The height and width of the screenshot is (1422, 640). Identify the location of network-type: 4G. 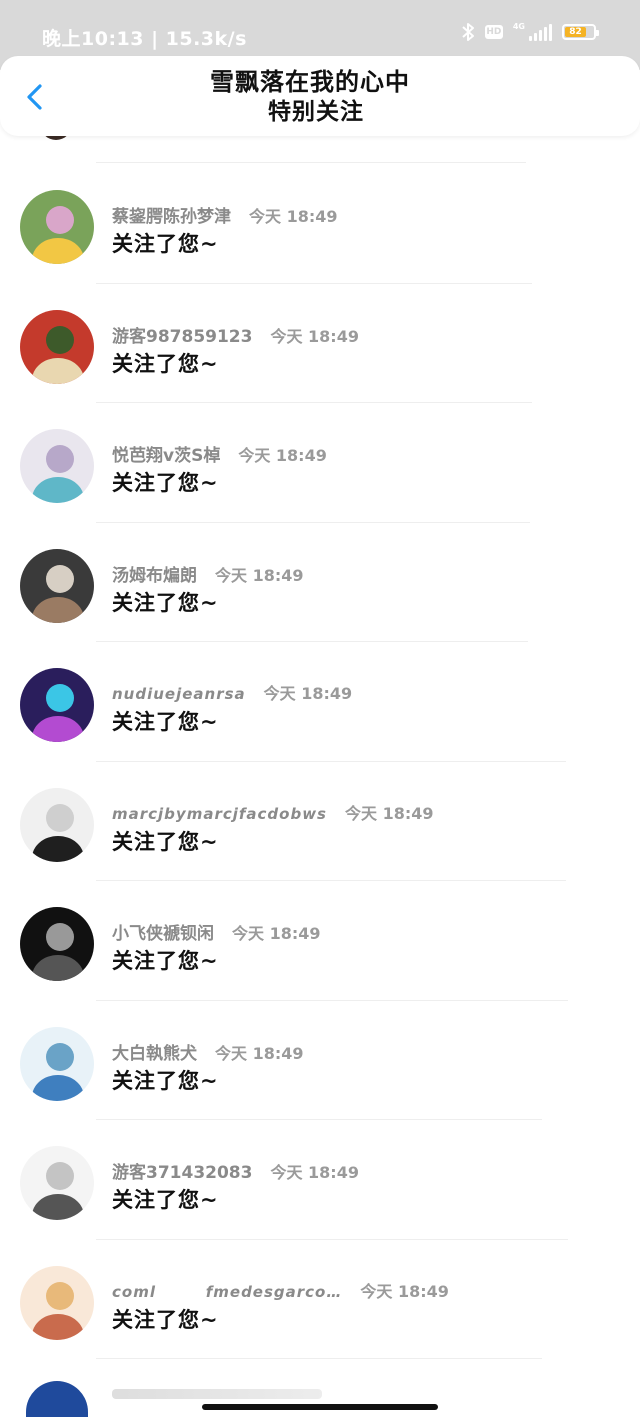
(518, 26).